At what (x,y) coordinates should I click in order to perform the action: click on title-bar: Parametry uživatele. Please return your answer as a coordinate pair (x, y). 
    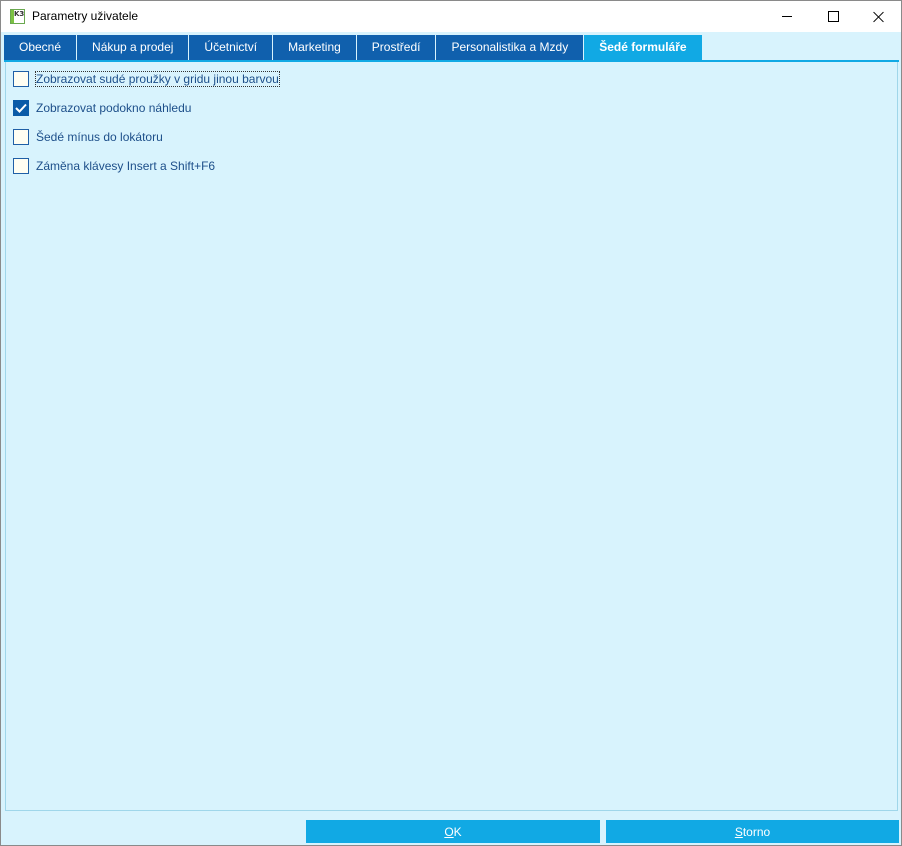
    Looking at the image, I should click on (451, 16).